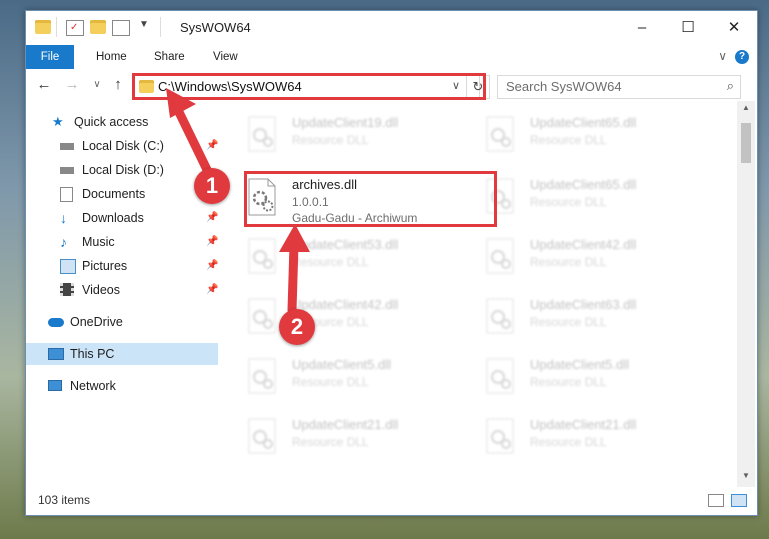 The height and width of the screenshot is (539, 769). Describe the element at coordinates (238, 201) in the screenshot. I see `annotation-arrows` at that location.